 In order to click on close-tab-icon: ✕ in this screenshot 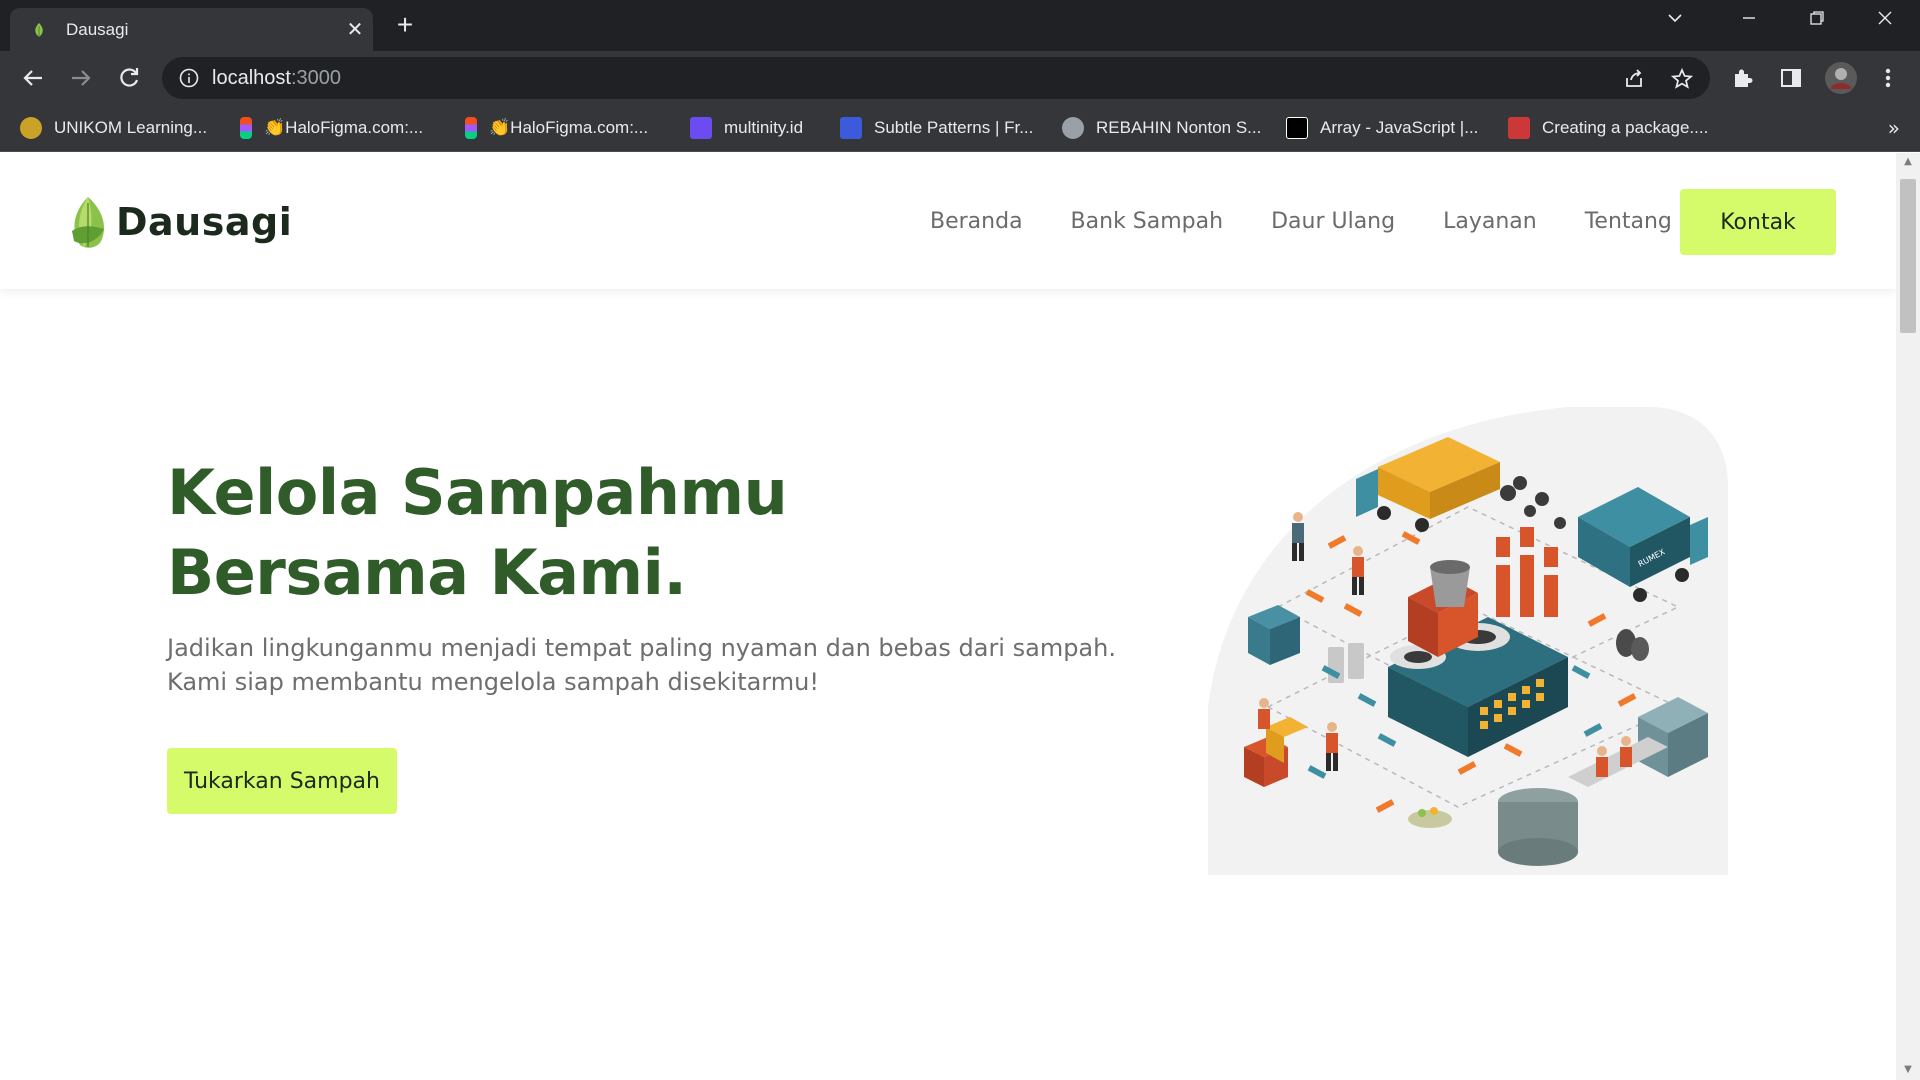, I will do `click(355, 29)`.